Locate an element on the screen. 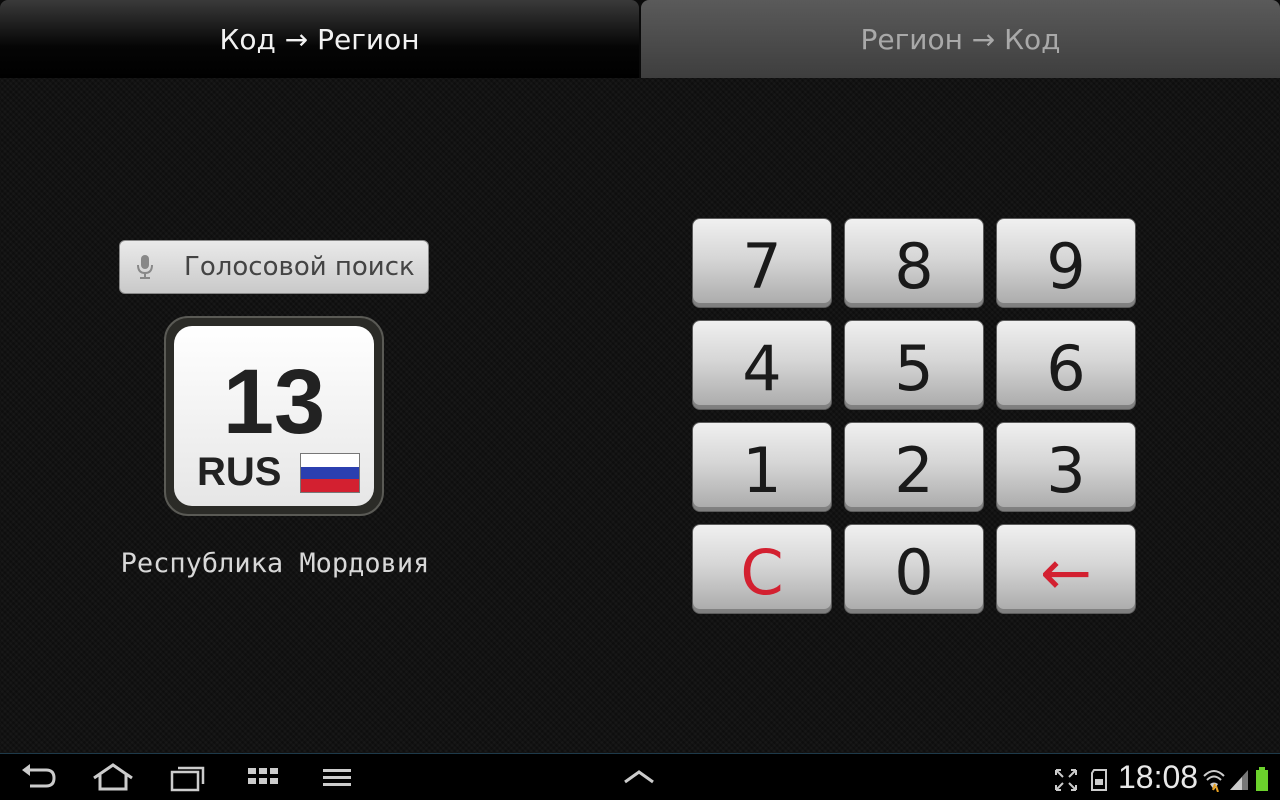 The image size is (1280, 800). battery-icon is located at coordinates (1262, 779).